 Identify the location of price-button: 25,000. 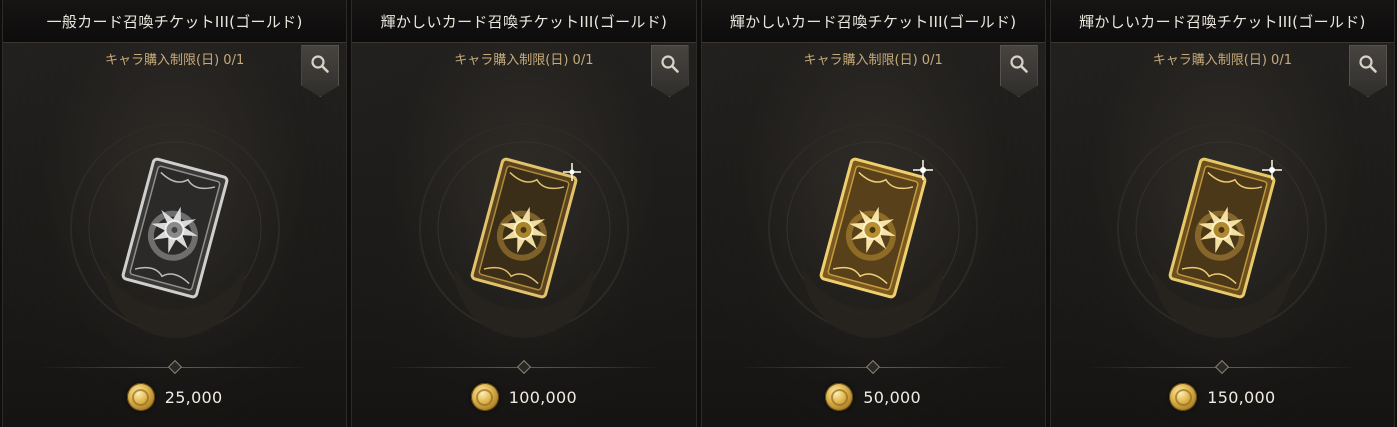
(174, 397).